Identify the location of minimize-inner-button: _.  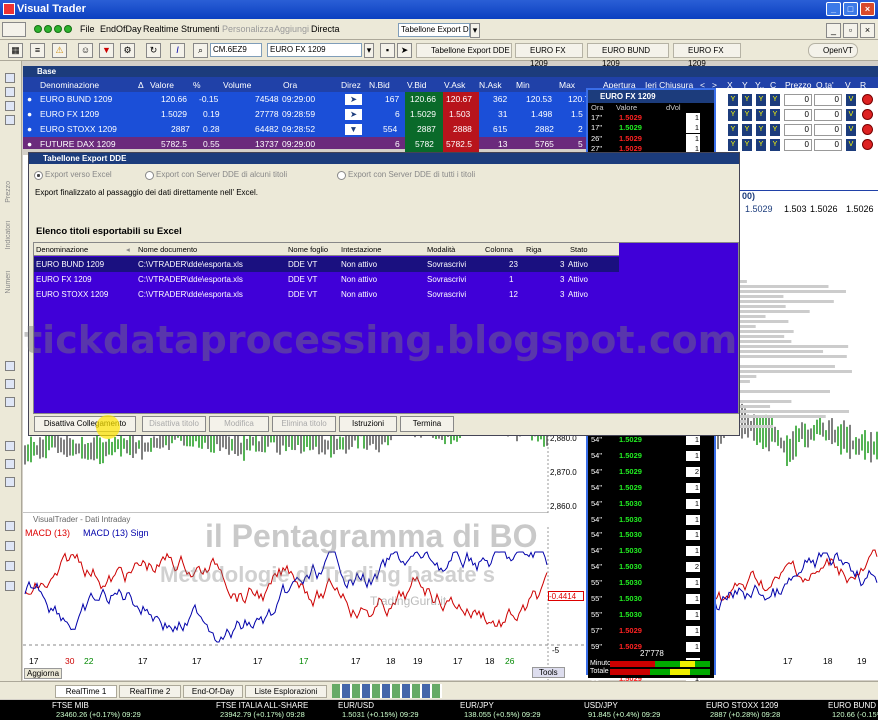
(833, 30).